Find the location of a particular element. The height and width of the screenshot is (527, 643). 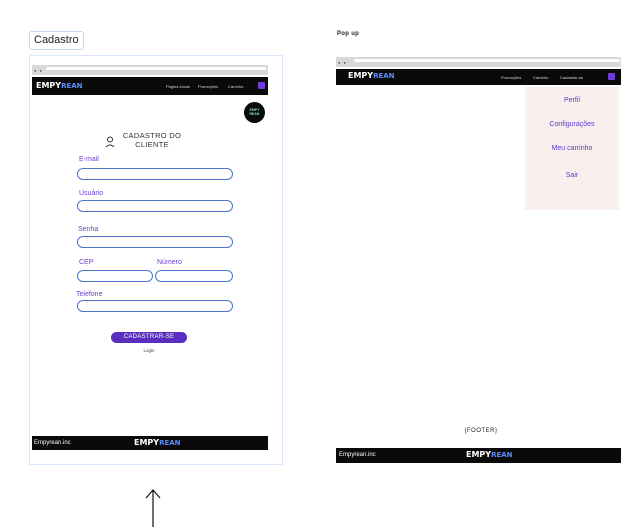

nav-right-carrinho: Carrinho is located at coordinates (540, 77).